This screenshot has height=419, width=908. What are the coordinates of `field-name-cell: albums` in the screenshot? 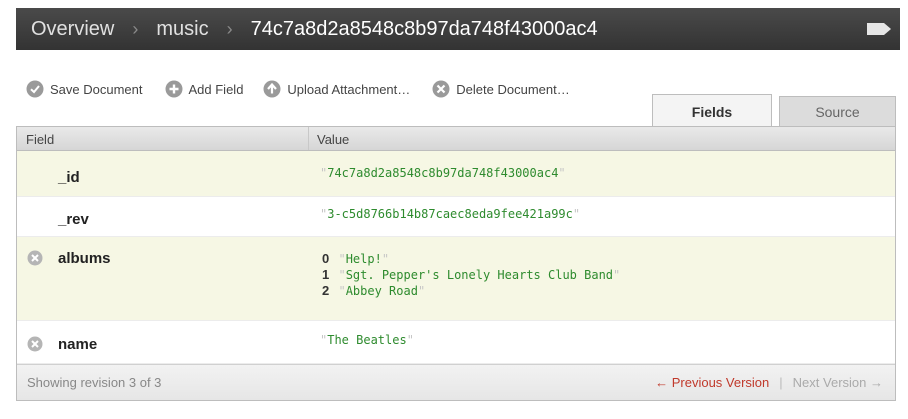 It's located at (163, 278).